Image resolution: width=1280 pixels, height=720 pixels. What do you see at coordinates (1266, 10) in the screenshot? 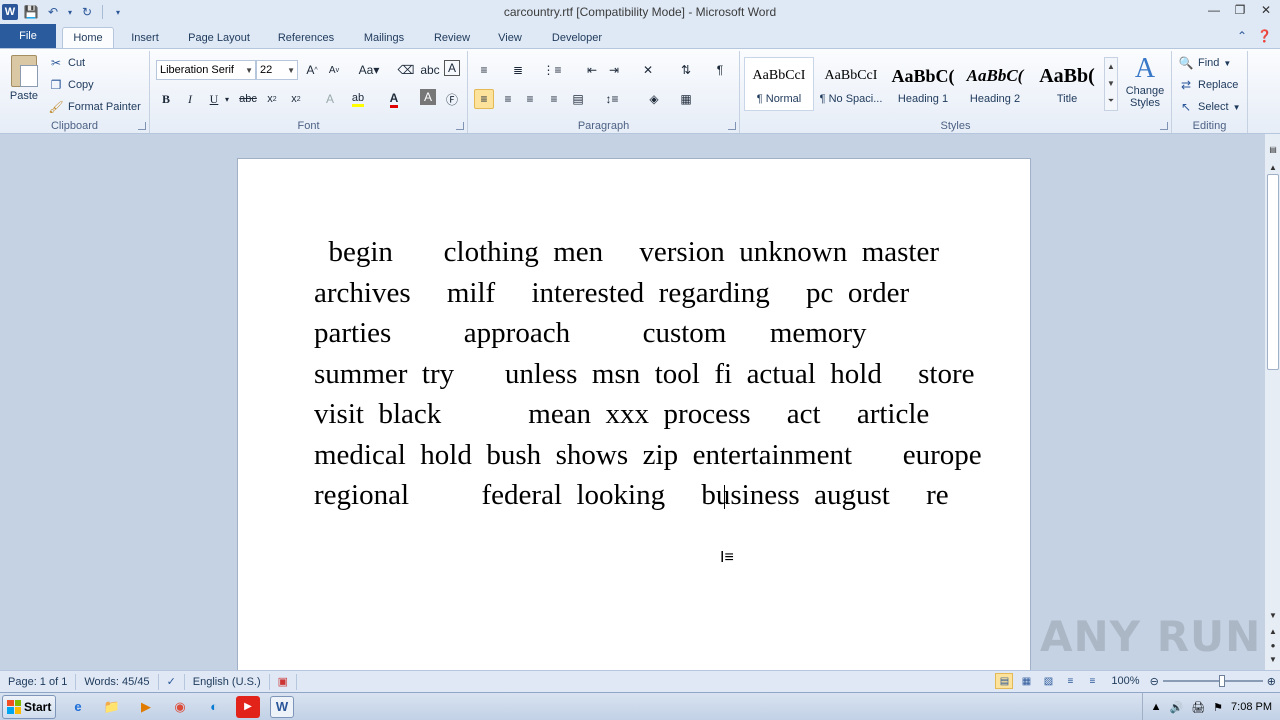
I see `close-icon: ✕` at bounding box center [1266, 10].